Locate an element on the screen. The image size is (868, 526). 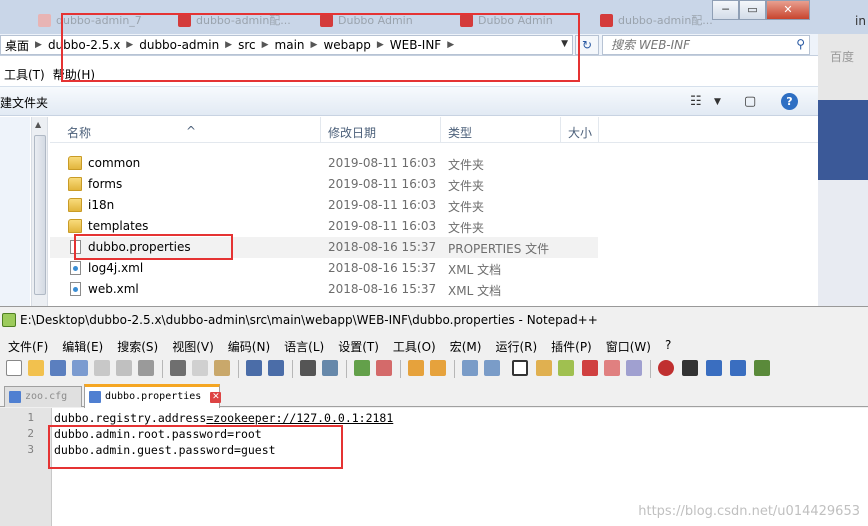
save-macro-icon is located at coordinates (762, 368).